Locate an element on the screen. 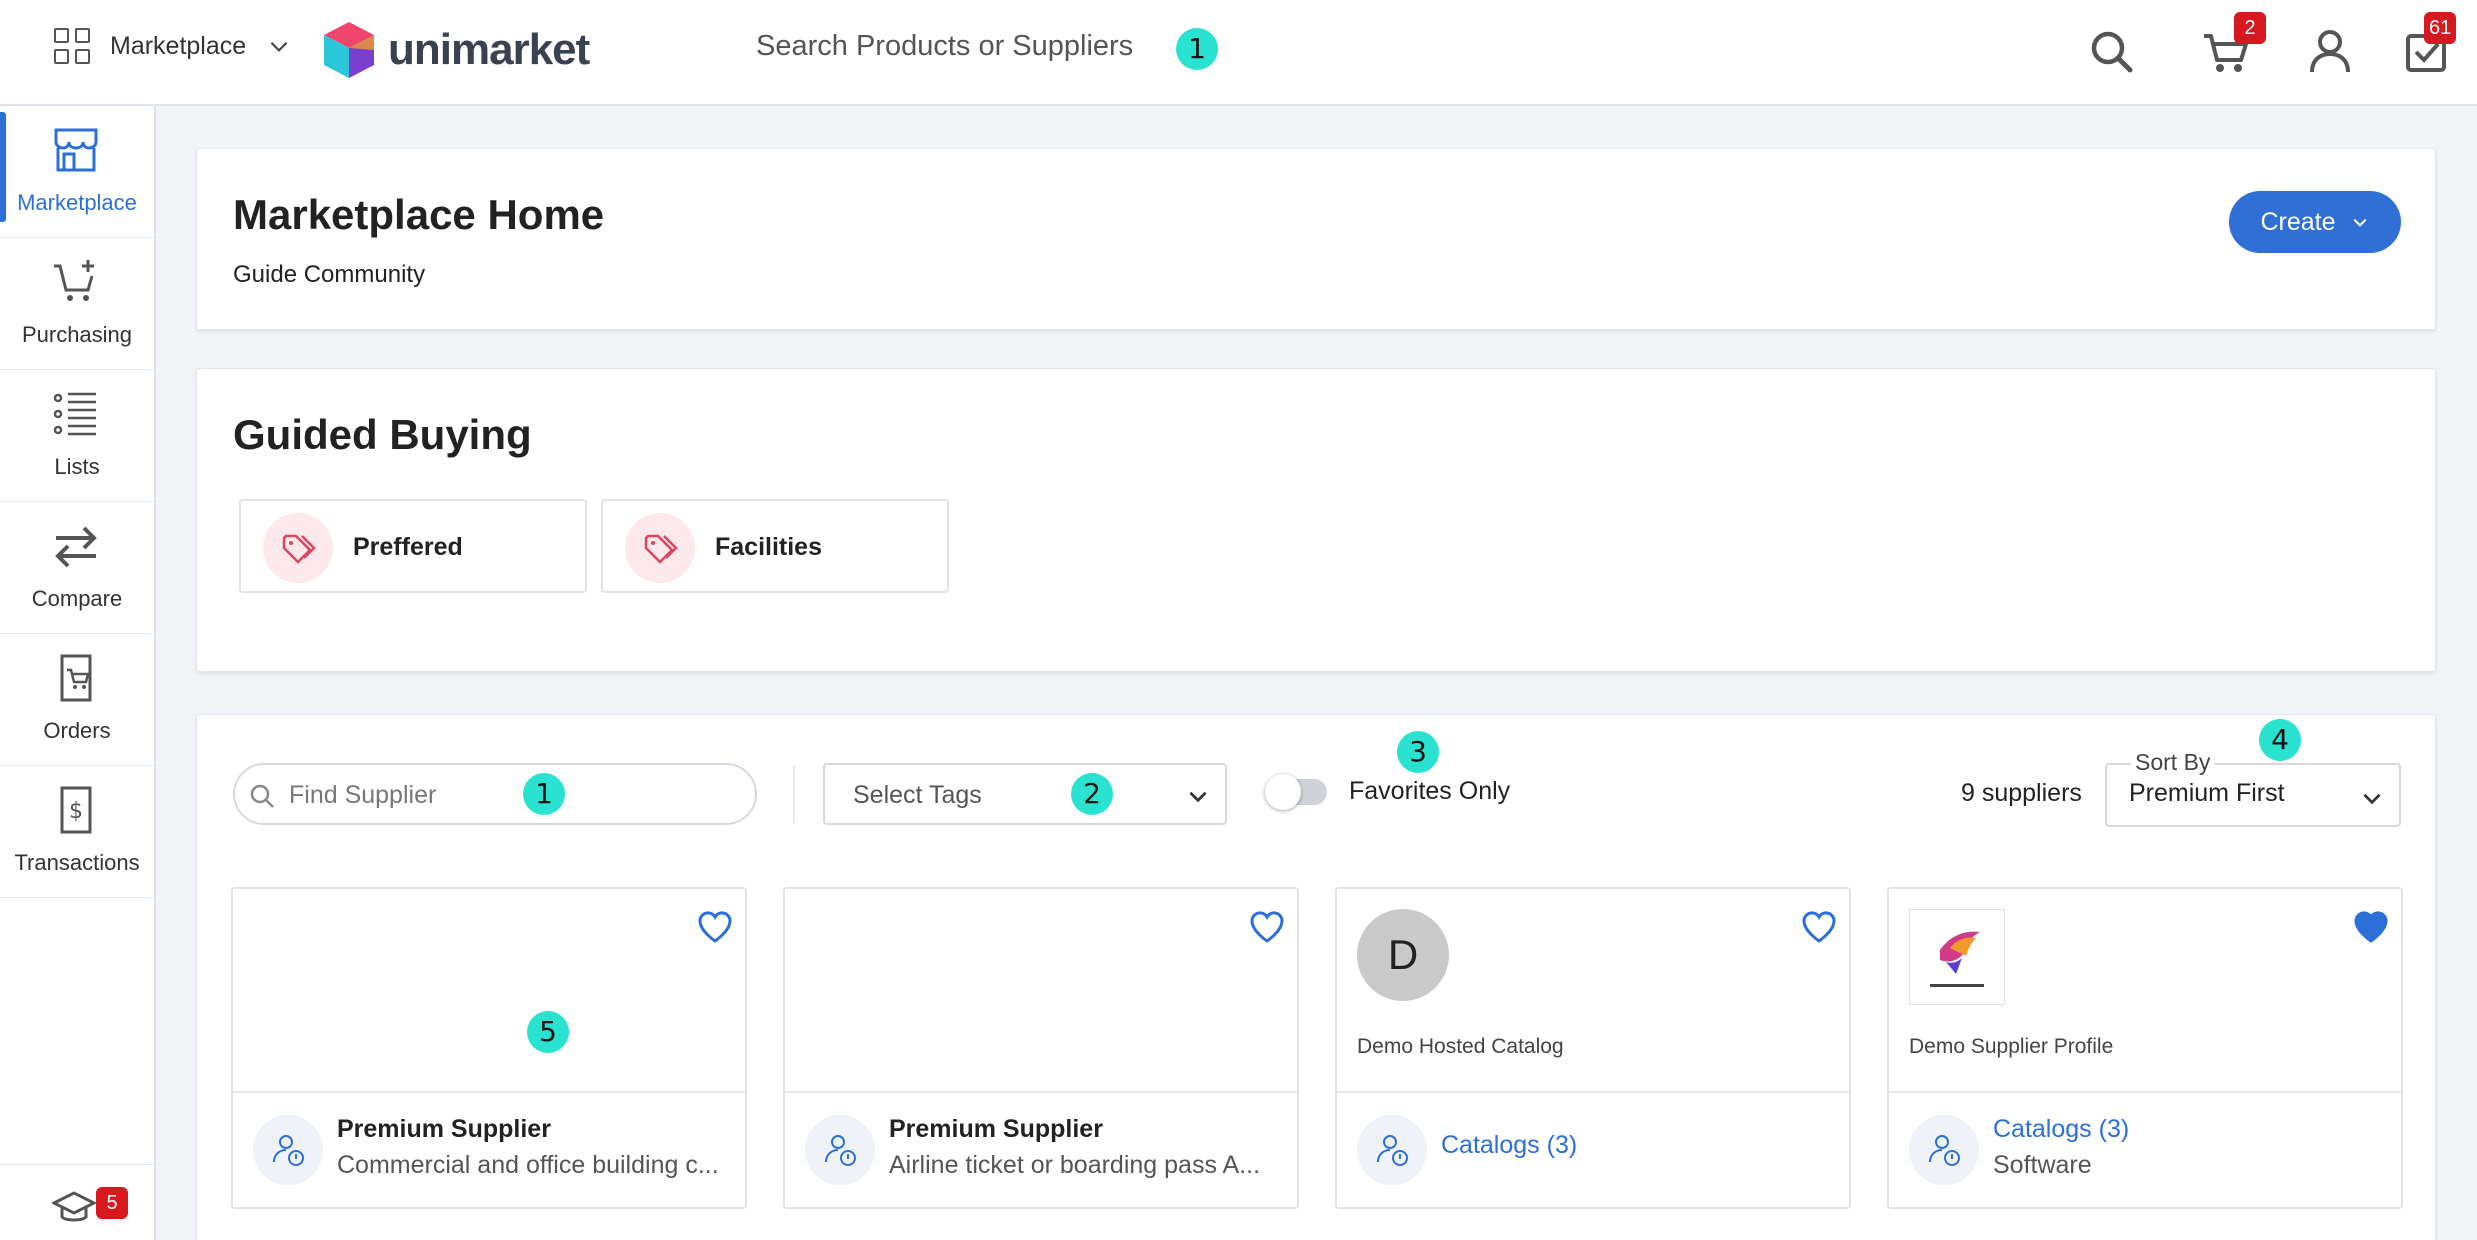 The image size is (2477, 1240). sidebar-item-label: Transactions is located at coordinates (77, 862).